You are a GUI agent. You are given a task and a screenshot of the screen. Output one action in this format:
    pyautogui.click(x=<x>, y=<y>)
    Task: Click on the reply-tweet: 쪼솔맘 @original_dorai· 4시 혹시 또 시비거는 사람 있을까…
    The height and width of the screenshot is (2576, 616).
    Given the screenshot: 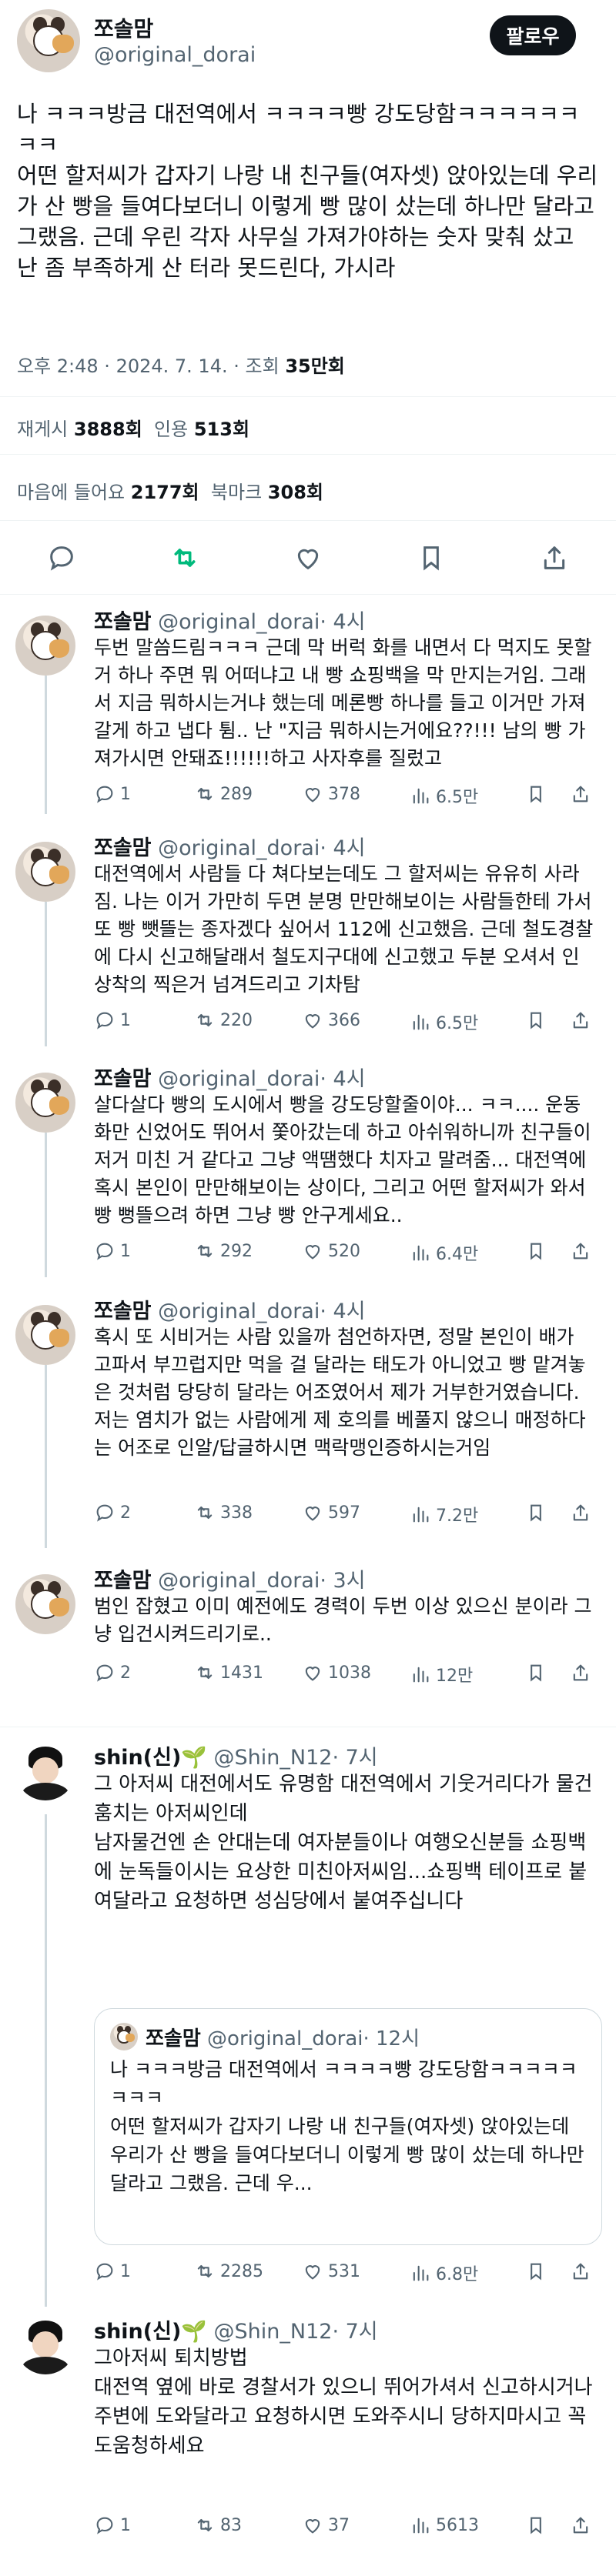 What is the action you would take?
    pyautogui.click(x=308, y=1428)
    